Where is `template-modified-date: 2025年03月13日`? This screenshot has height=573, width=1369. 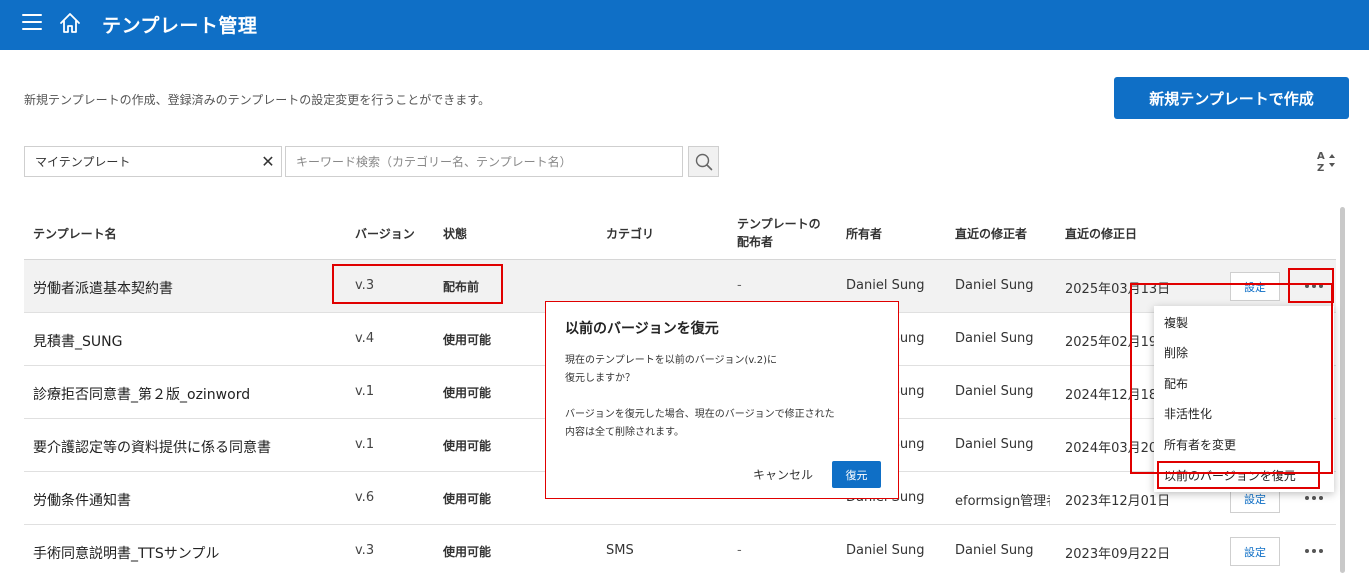 template-modified-date: 2025年03月13日 is located at coordinates (1118, 289).